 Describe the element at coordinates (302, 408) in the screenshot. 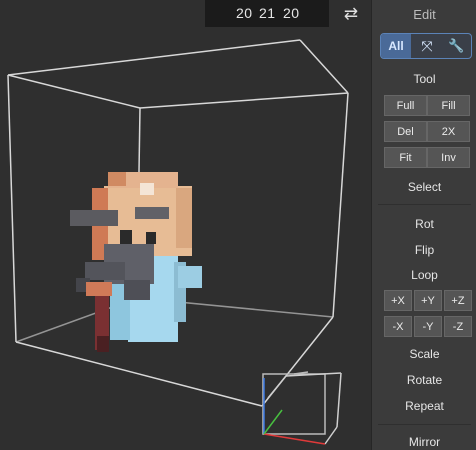

I see `orientation-gizmo` at that location.